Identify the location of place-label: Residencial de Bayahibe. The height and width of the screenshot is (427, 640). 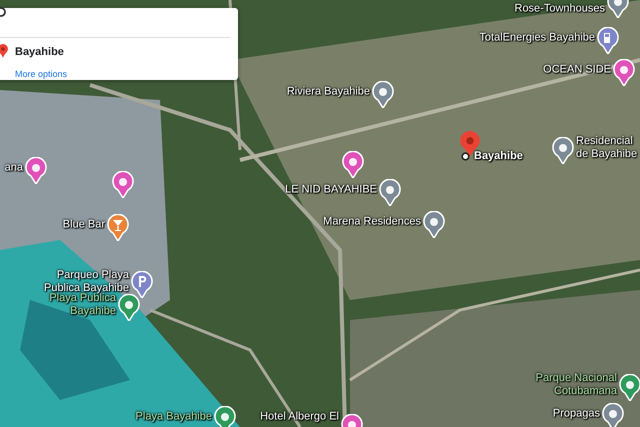
(607, 148).